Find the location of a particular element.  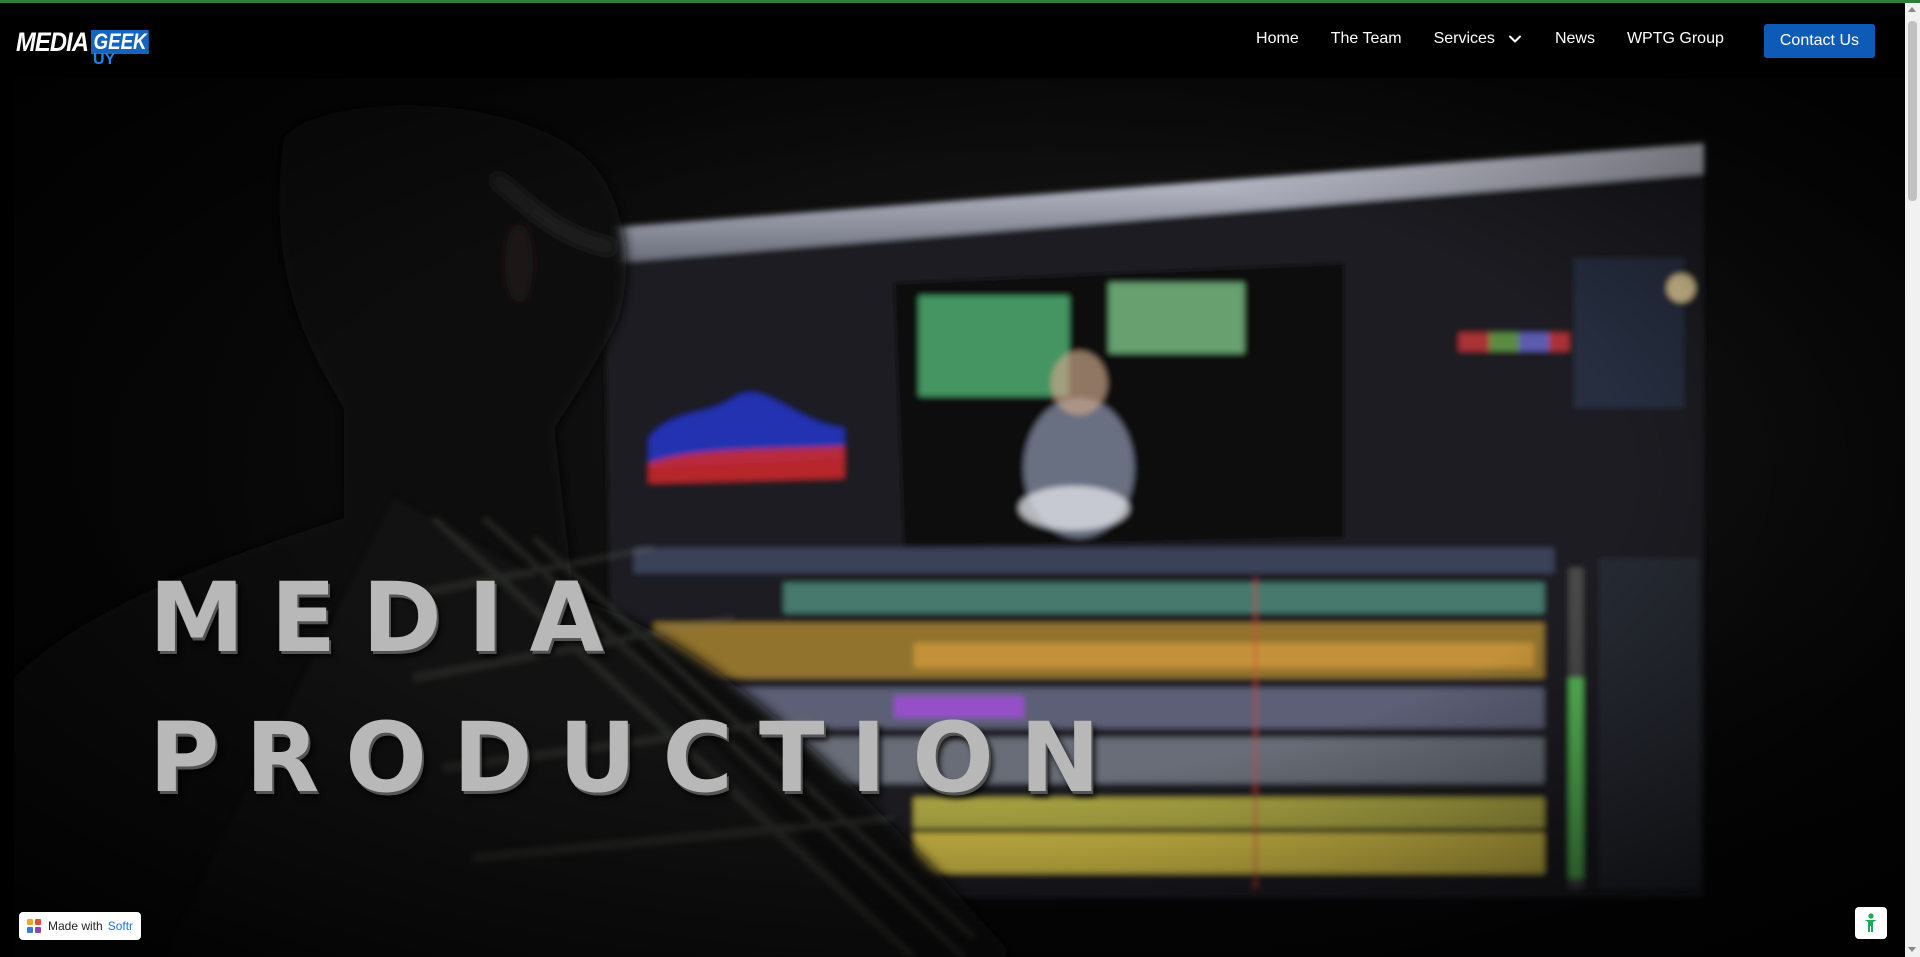

nav-news: News is located at coordinates (1575, 39).